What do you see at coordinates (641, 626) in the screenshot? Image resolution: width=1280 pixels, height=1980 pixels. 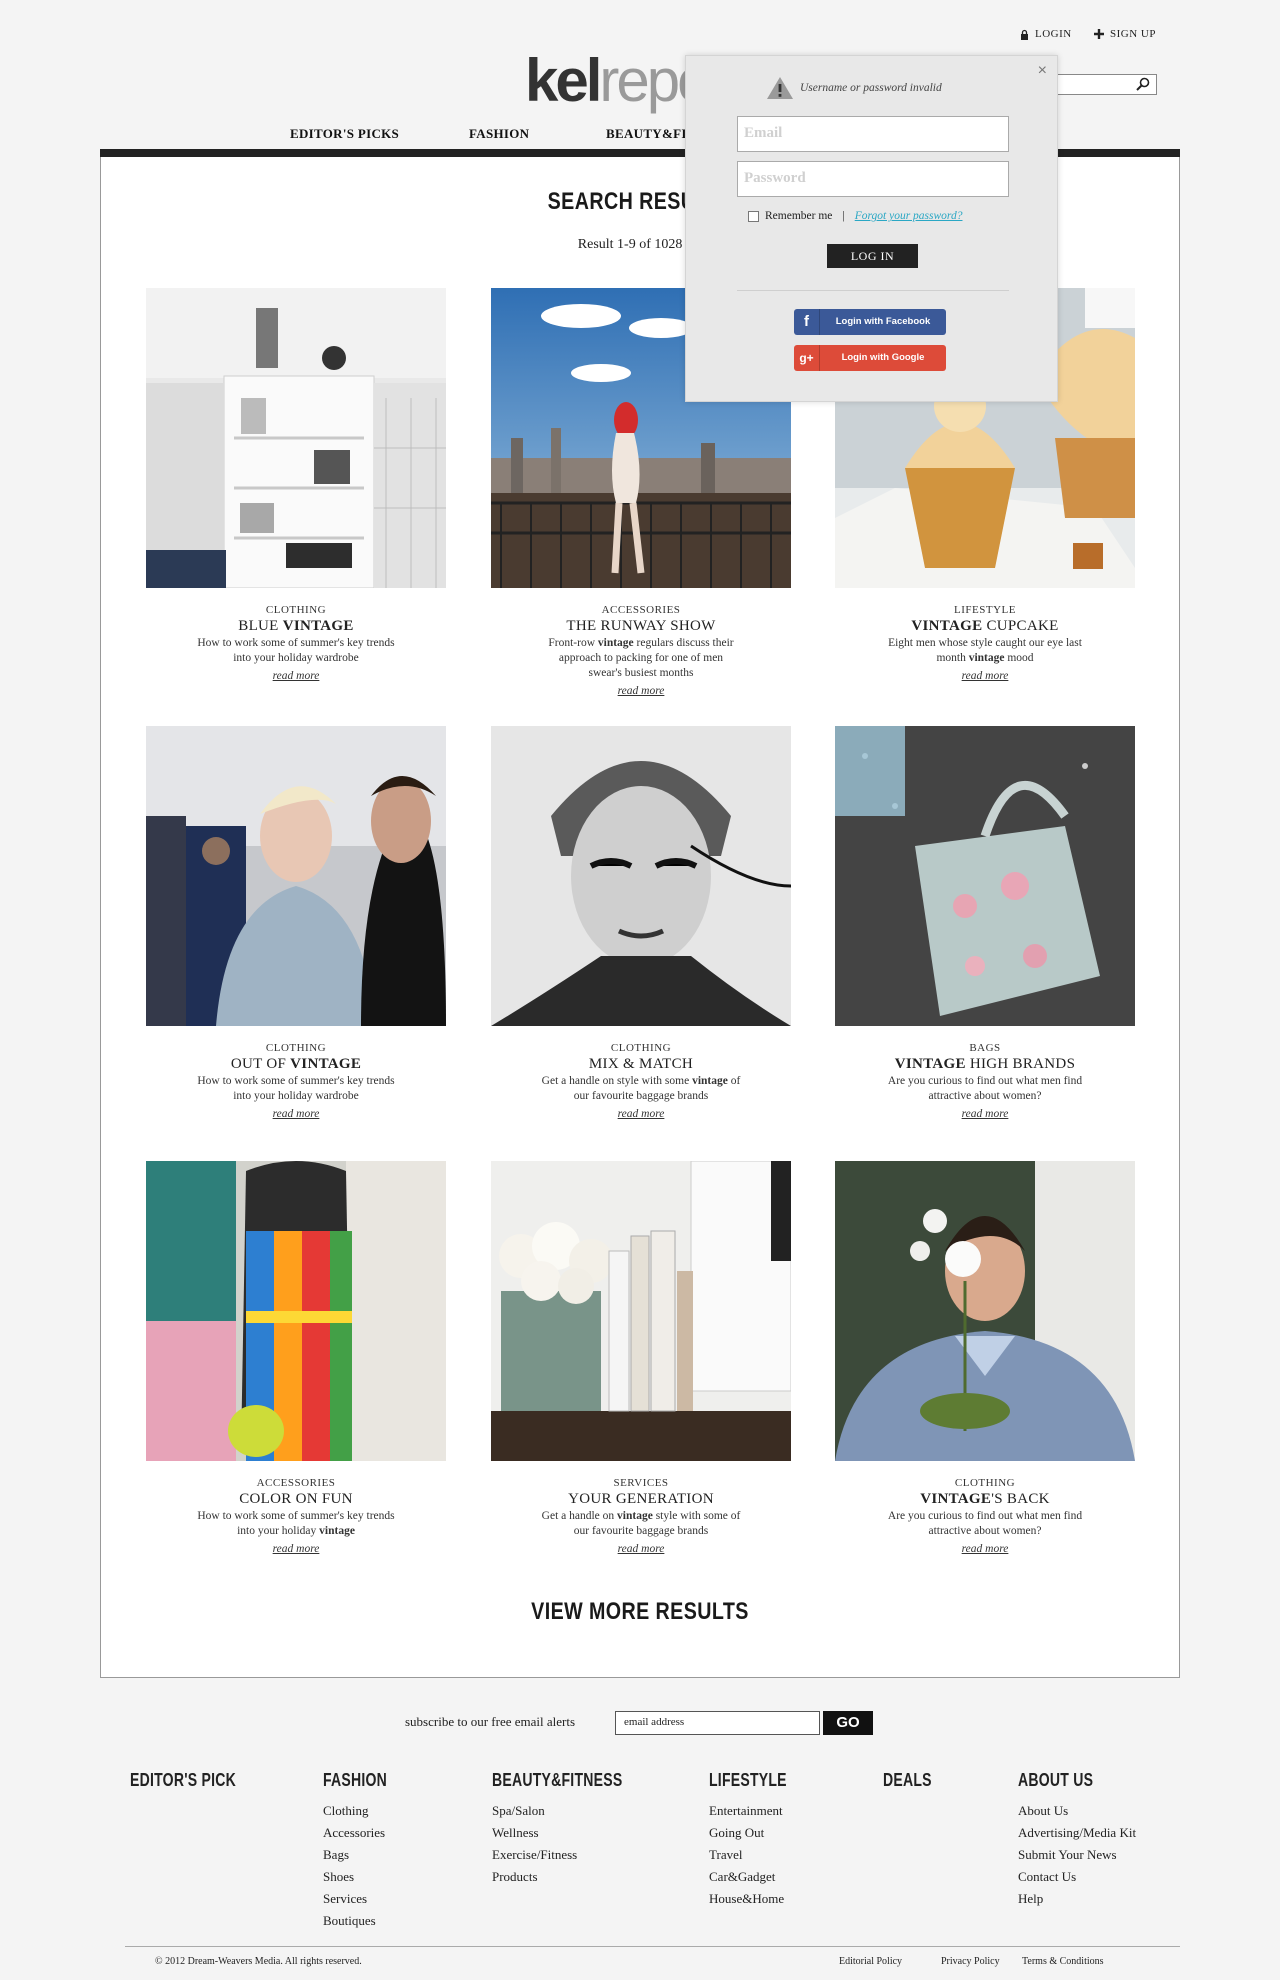 I see `card-title: THE RUNWAY SHOW` at bounding box center [641, 626].